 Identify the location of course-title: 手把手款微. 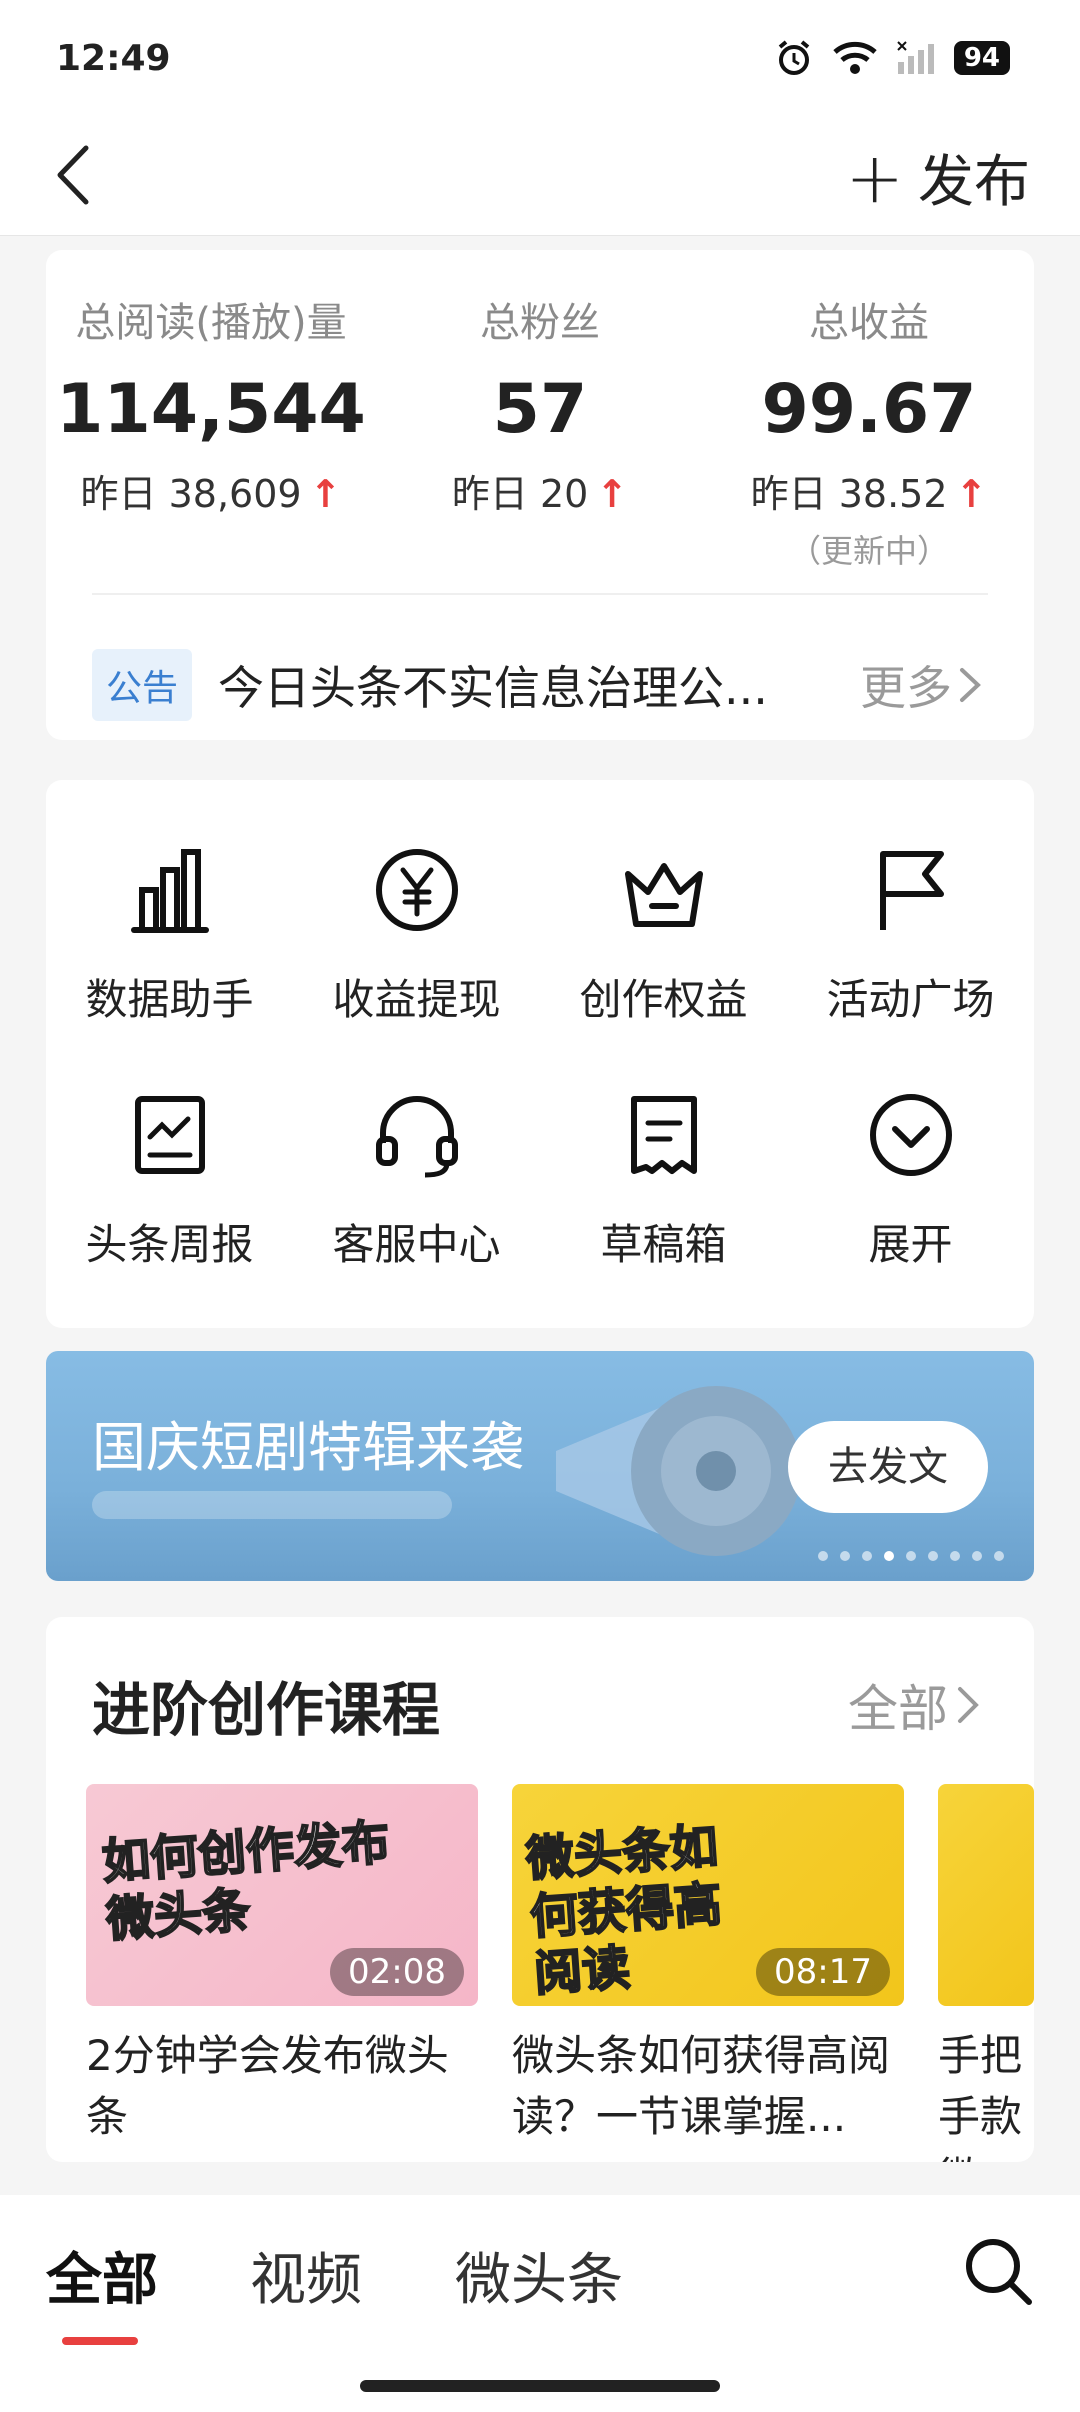
(980, 2096).